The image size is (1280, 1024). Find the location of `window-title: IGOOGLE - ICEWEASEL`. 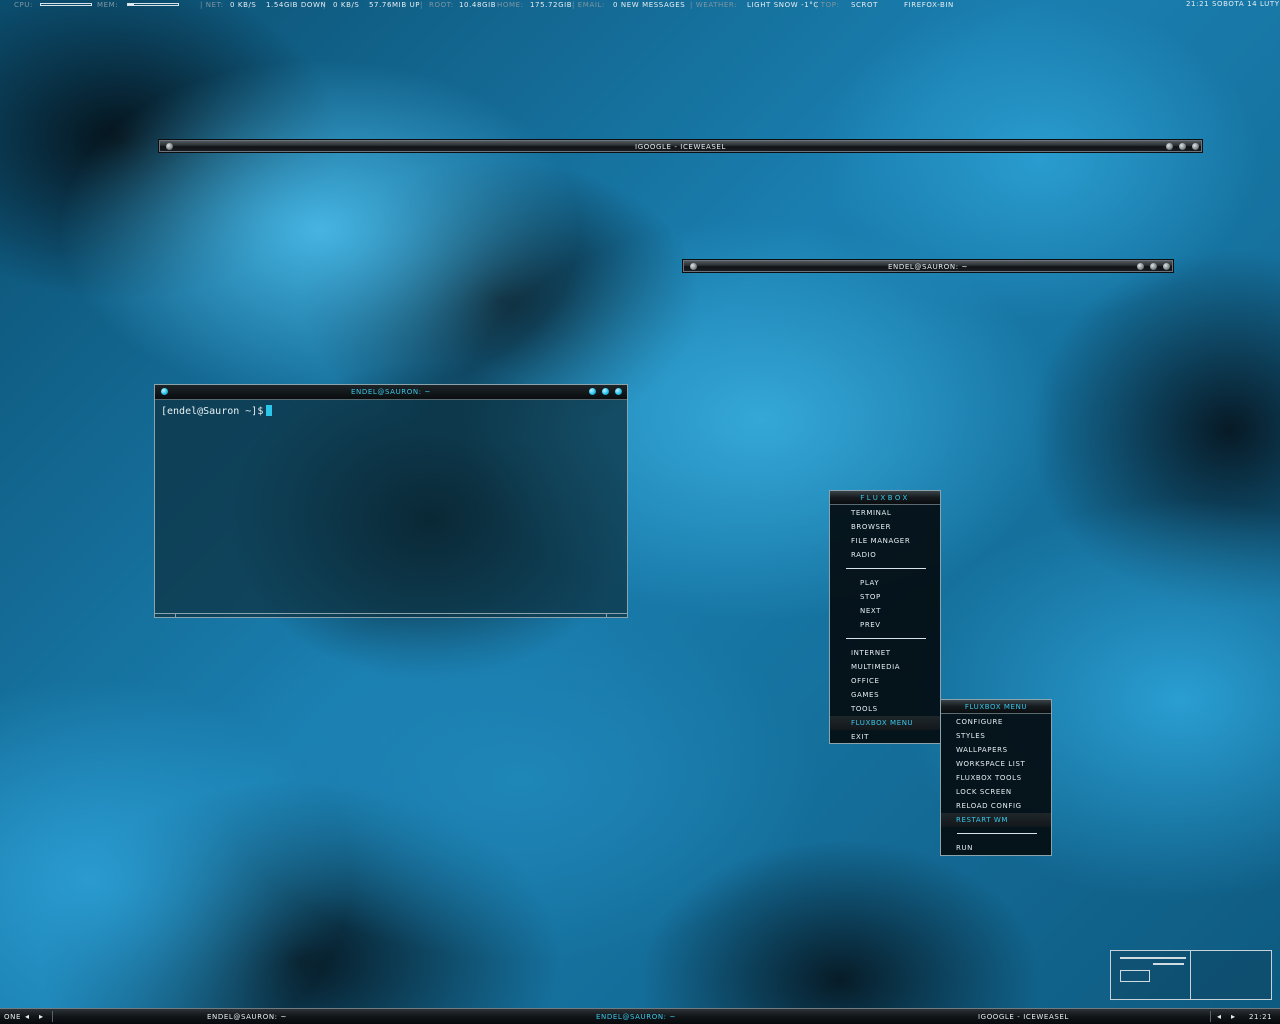

window-title: IGOOGLE - ICEWEASEL is located at coordinates (680, 147).